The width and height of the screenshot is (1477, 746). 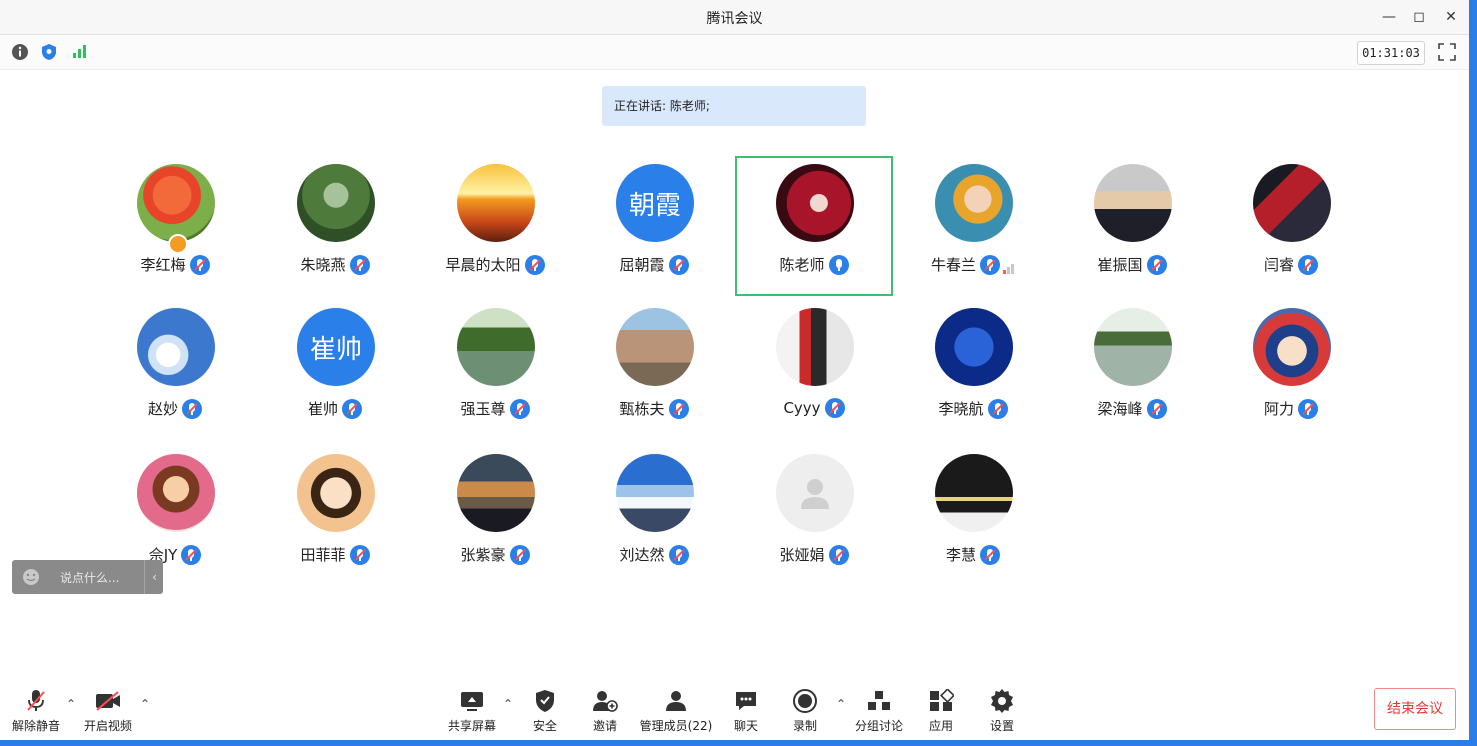 I want to click on collapse-chevron-icon: ‹, so click(x=154, y=577).